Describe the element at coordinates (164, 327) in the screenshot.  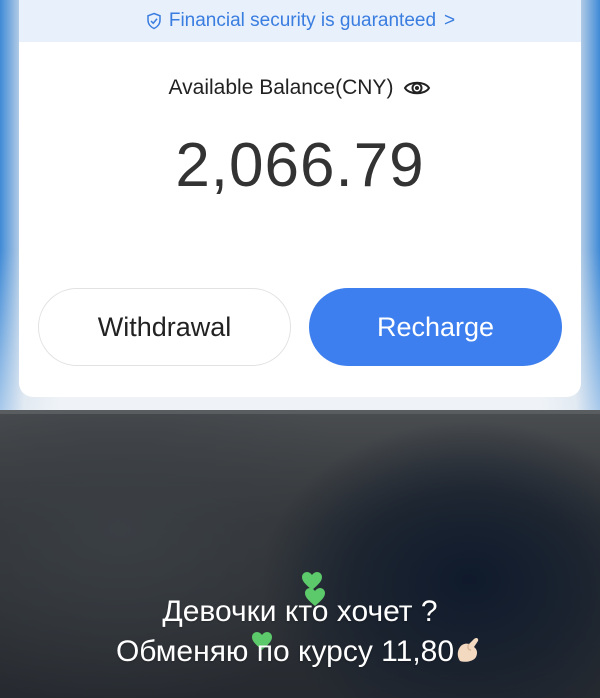
I see `withdrawal-button: Withdrawal` at that location.